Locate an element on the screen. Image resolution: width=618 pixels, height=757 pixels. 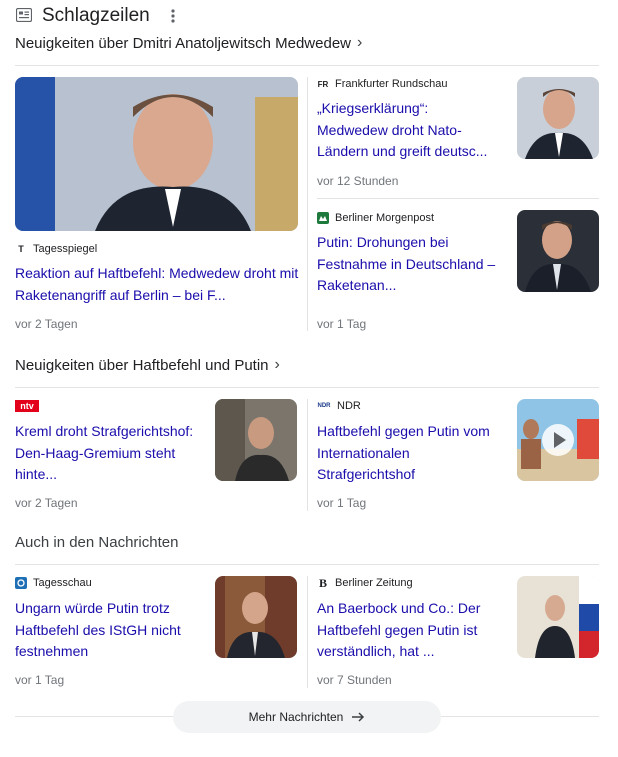
section-title-nachrichten: Auch in den Nachrichten is located at coordinates (96, 542).